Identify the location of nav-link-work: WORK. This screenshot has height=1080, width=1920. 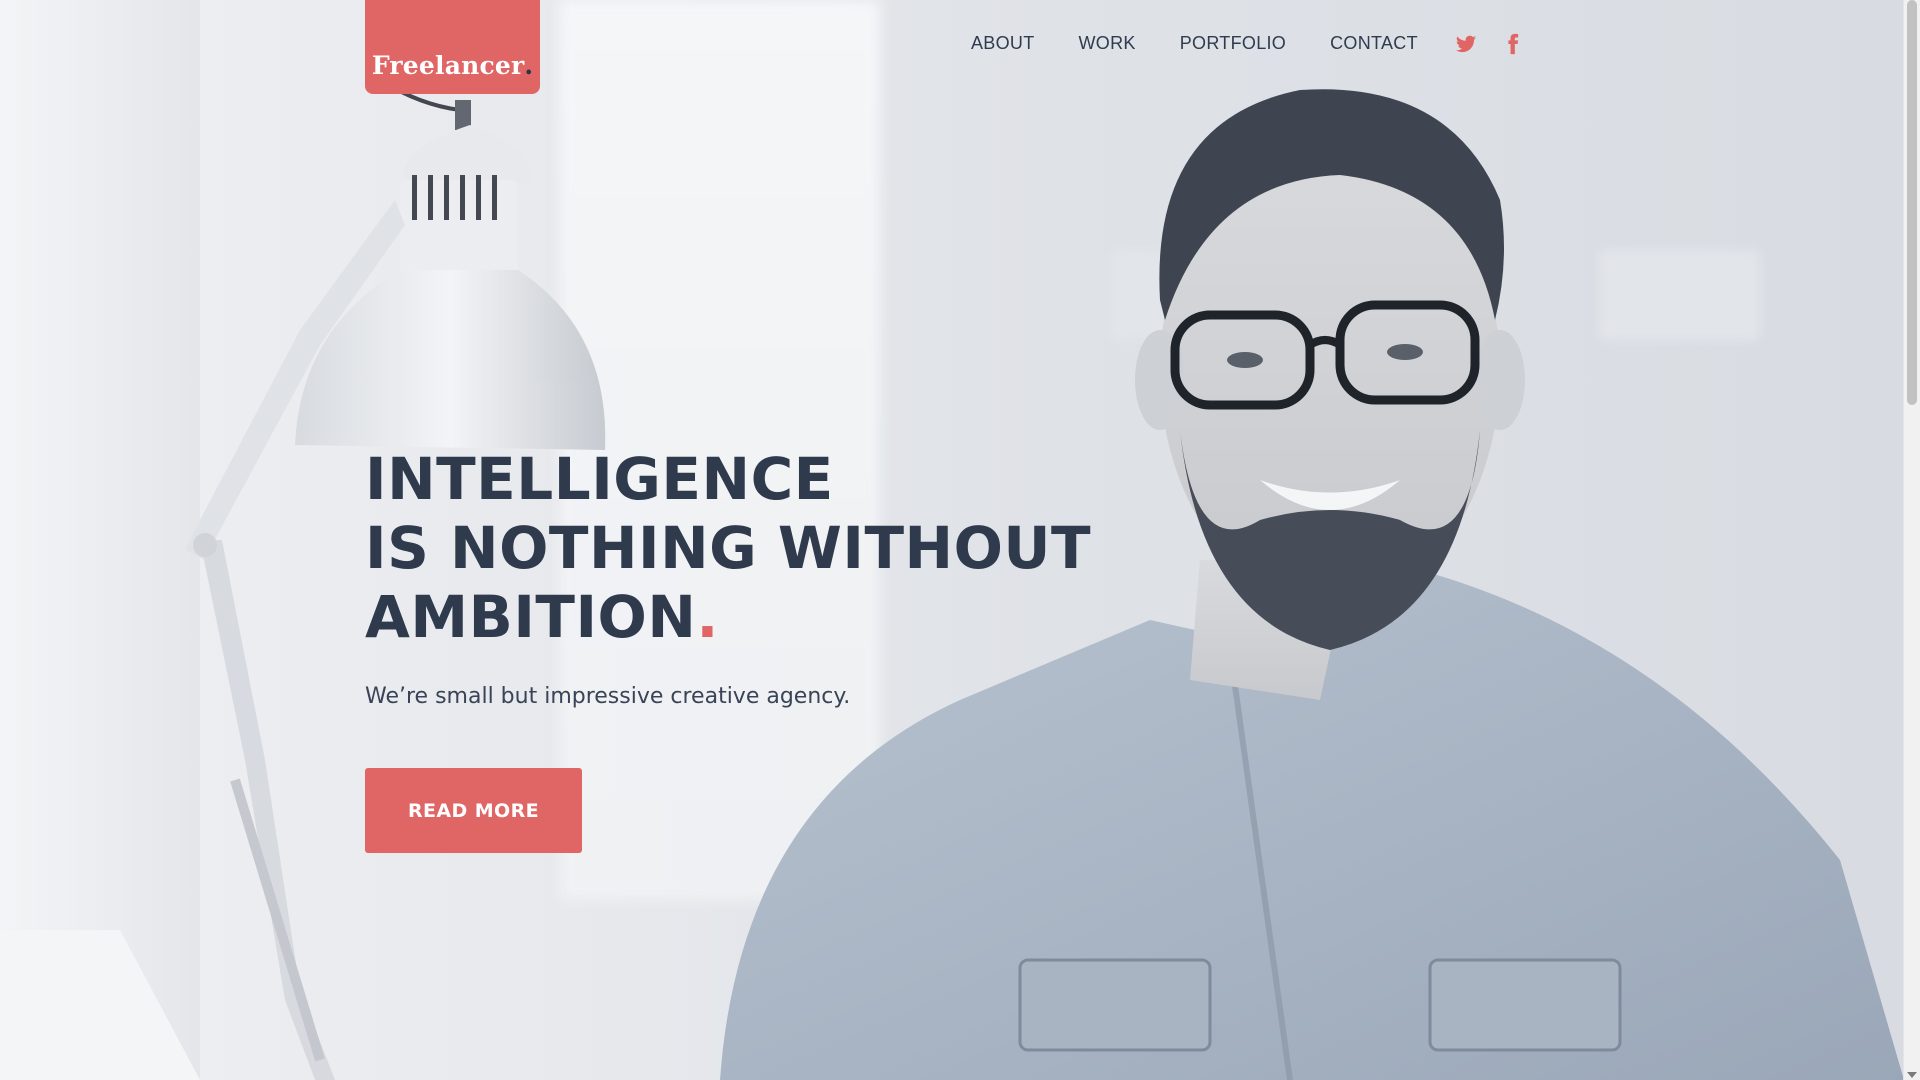
(1107, 43).